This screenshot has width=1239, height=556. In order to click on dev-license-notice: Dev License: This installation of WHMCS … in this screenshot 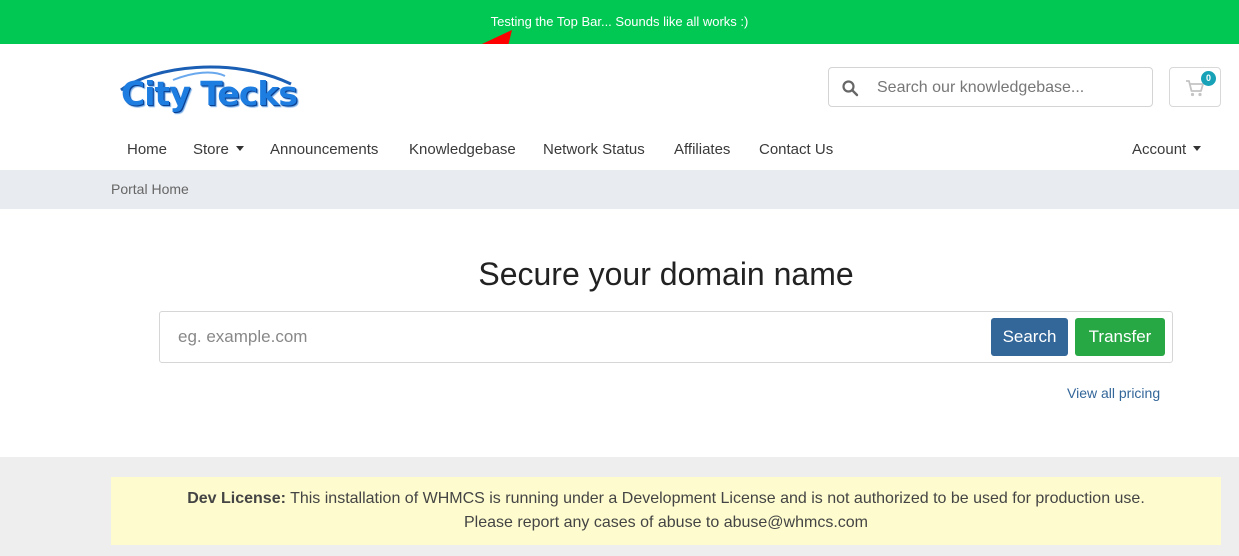, I will do `click(666, 511)`.